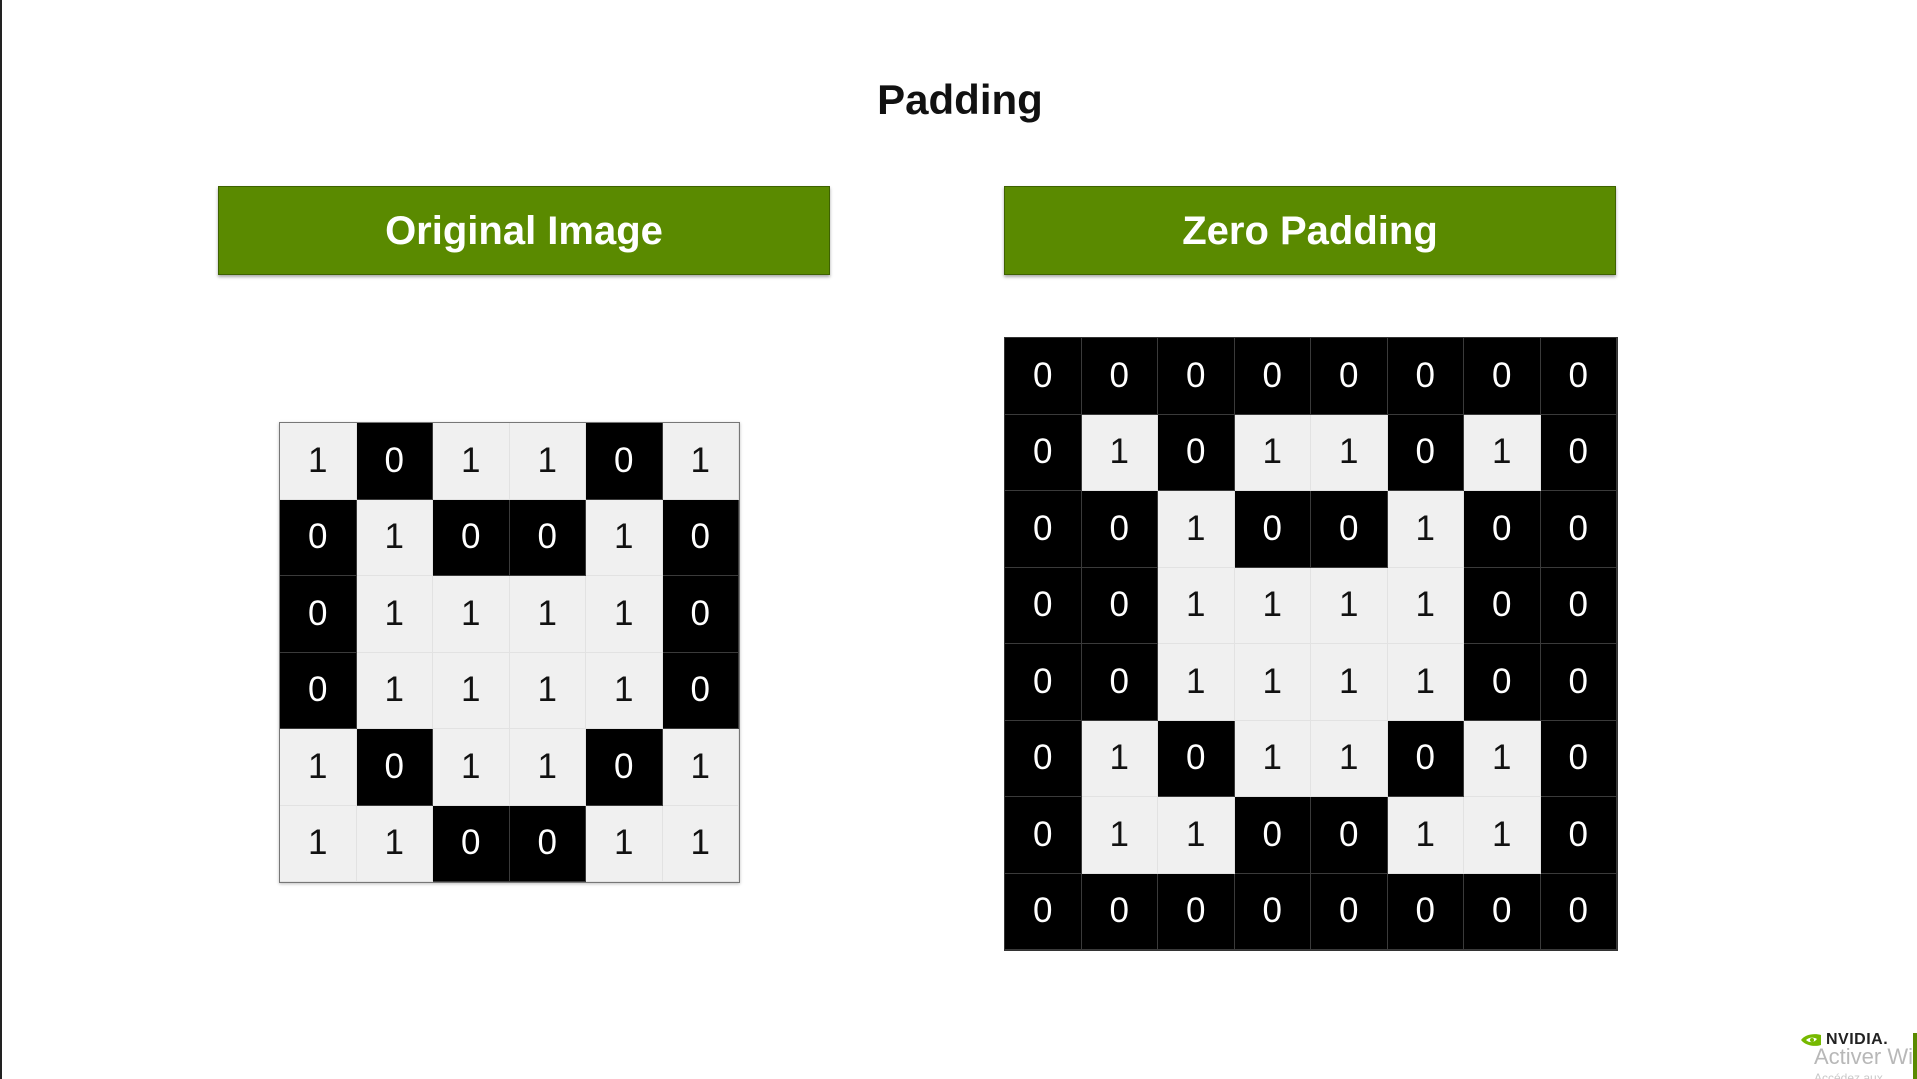 The width and height of the screenshot is (1917, 1079). I want to click on windows-activation-subtext: Accédez aux, so click(1848, 1075).